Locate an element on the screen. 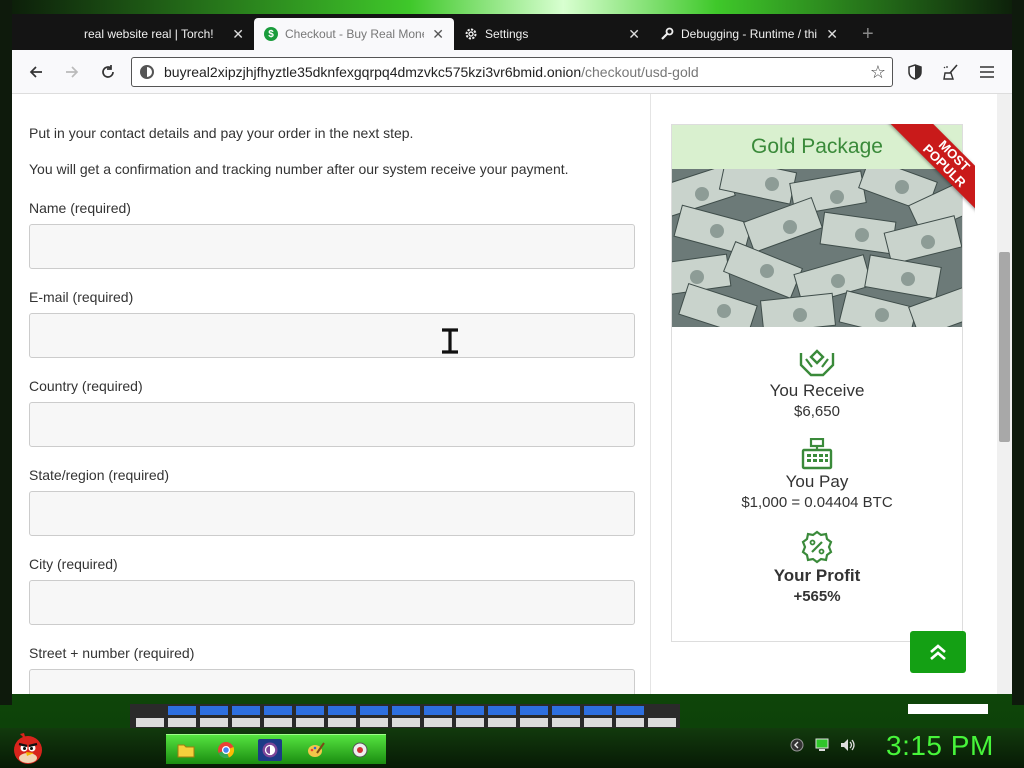 This screenshot has width=1024, height=768. page-scrollbar is located at coordinates (1004, 394).